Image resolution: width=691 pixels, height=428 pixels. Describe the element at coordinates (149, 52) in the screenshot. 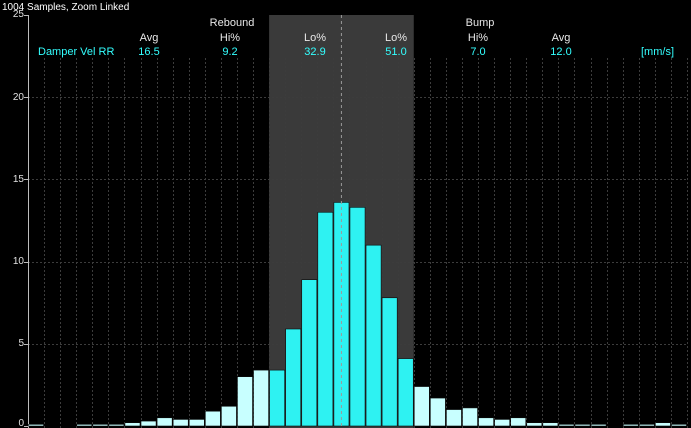

I see `rebound-avg-value: 16.5` at that location.